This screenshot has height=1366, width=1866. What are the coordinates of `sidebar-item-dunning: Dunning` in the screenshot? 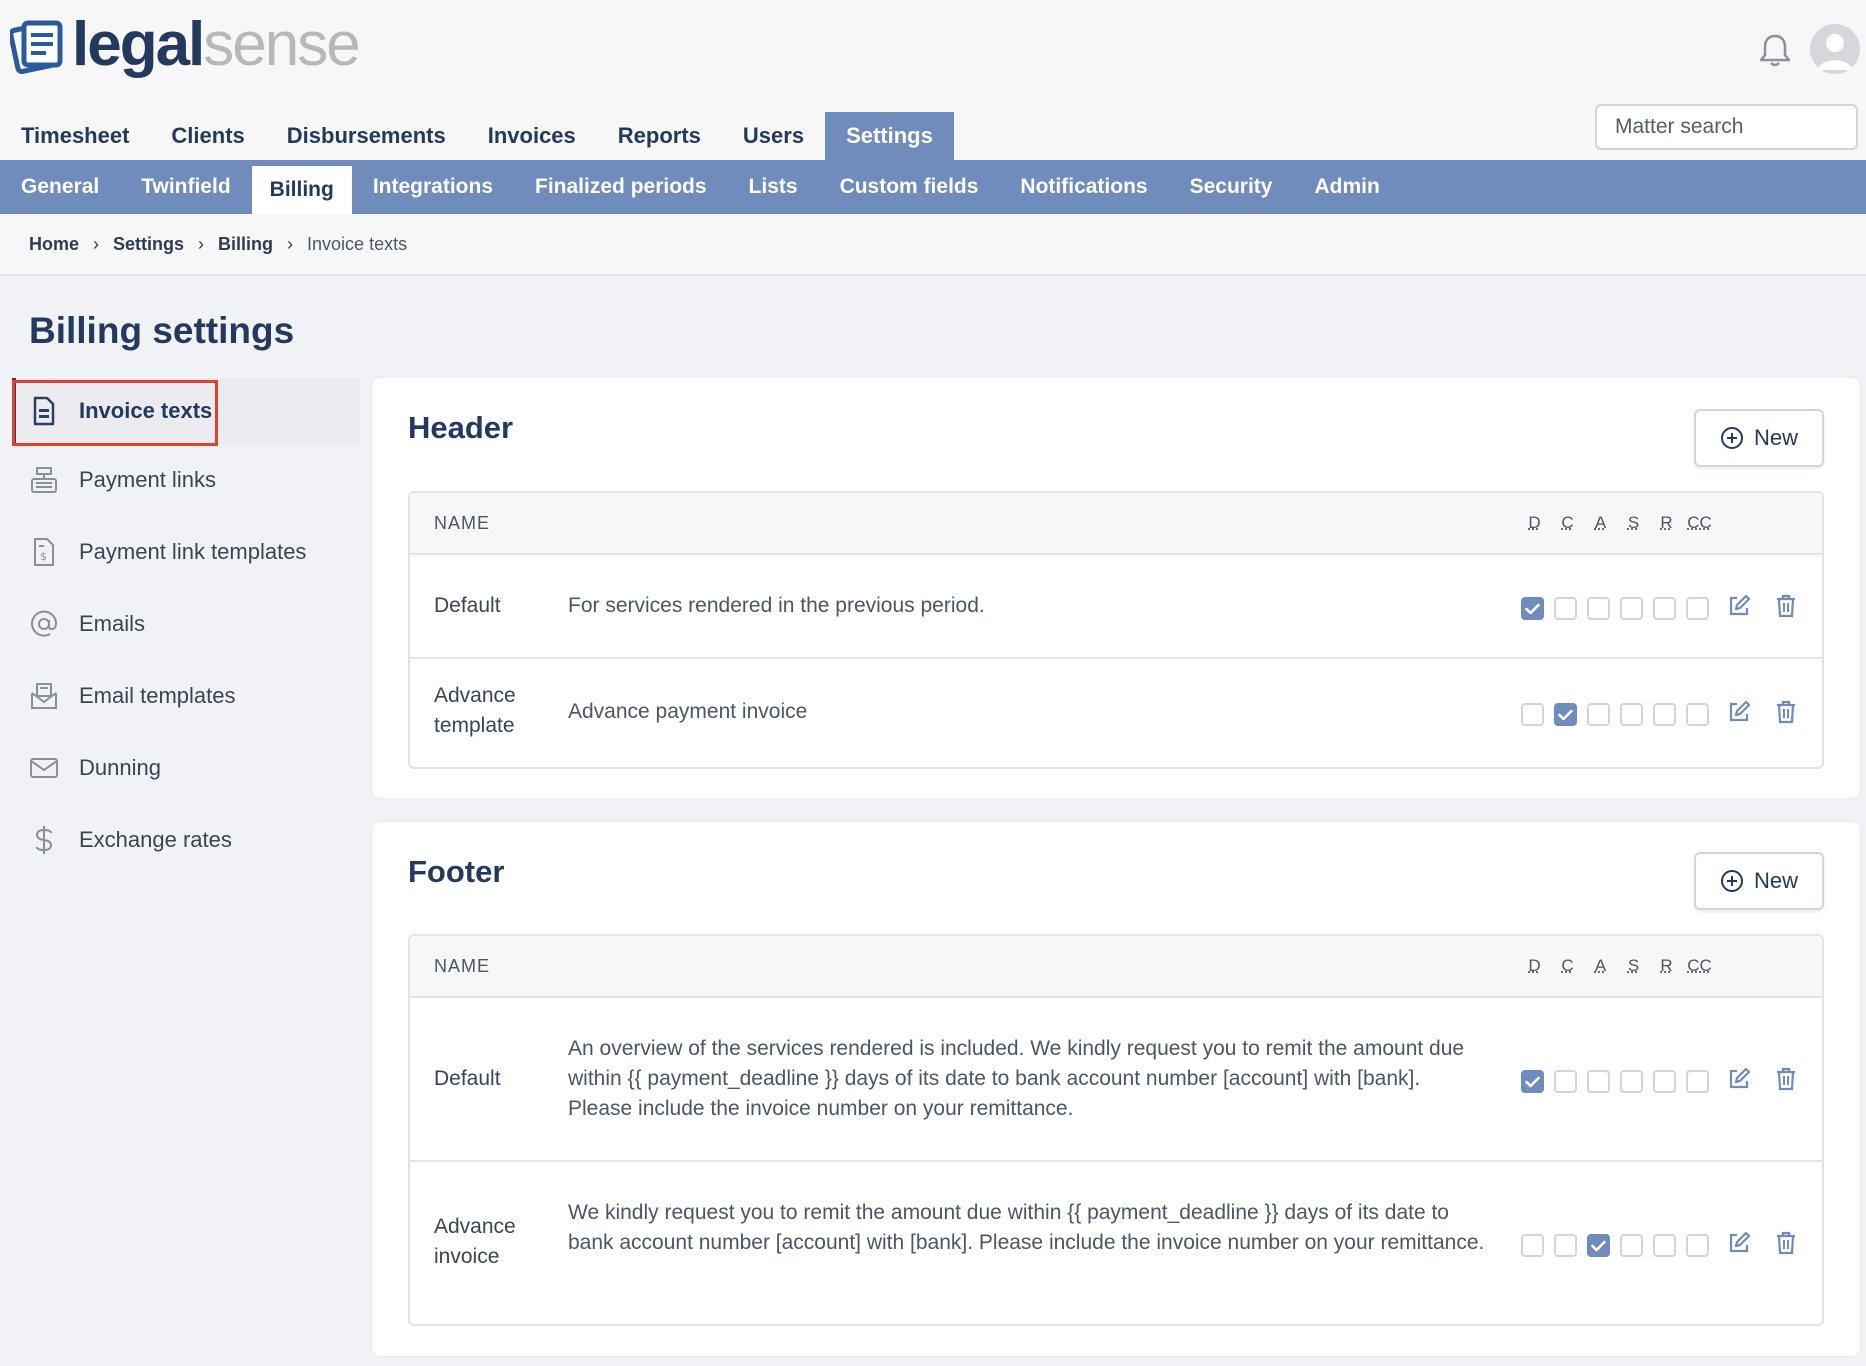 It's located at (186, 768).